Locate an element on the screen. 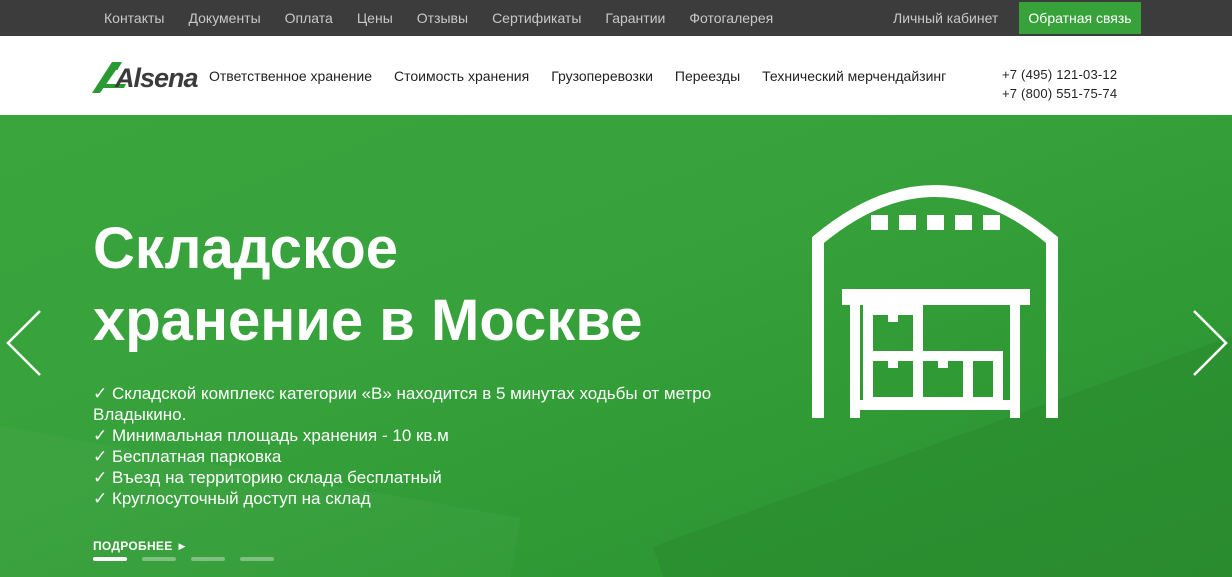  hero-title-line-1: Складское is located at coordinates (245, 248).